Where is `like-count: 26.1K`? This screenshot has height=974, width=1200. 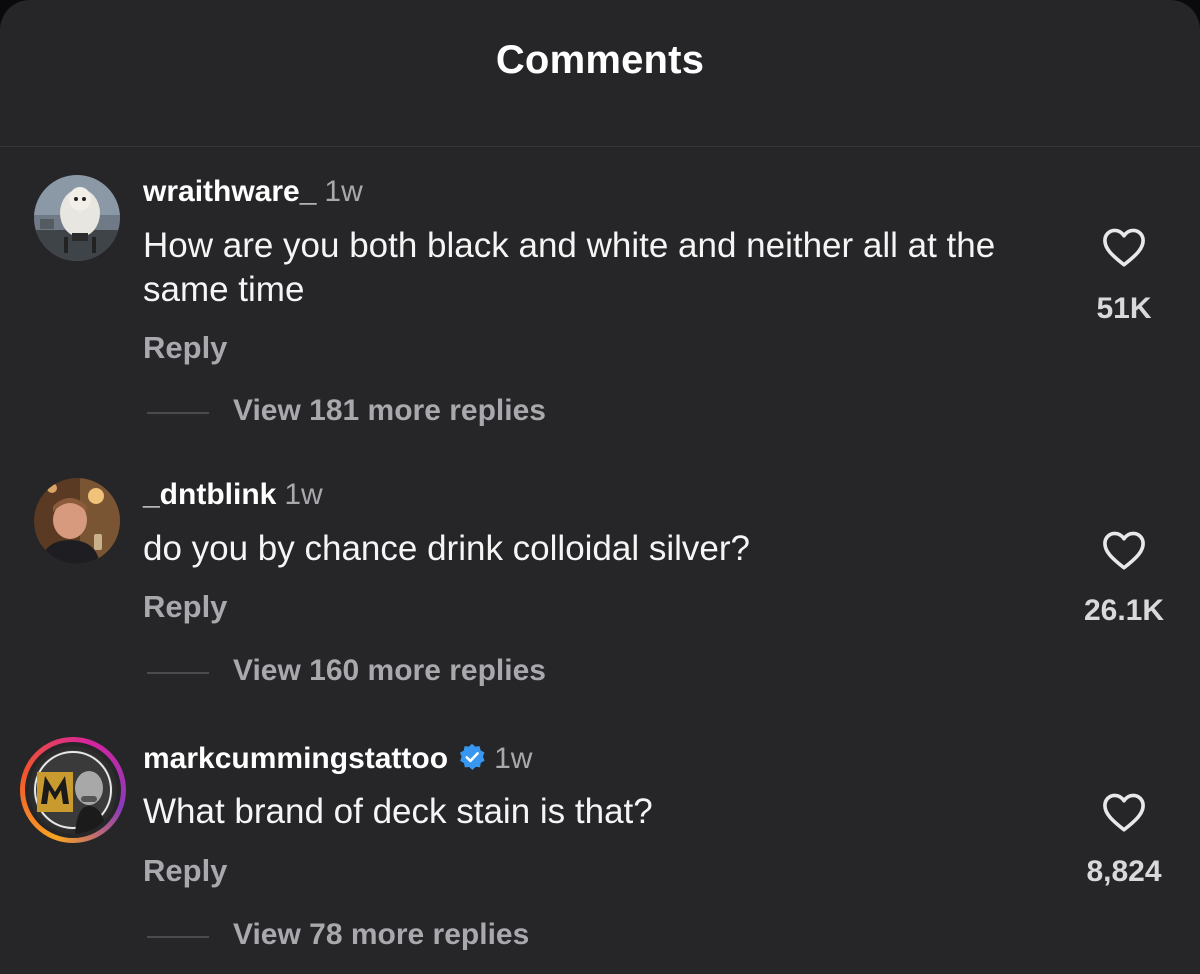
like-count: 26.1K is located at coordinates (1124, 610).